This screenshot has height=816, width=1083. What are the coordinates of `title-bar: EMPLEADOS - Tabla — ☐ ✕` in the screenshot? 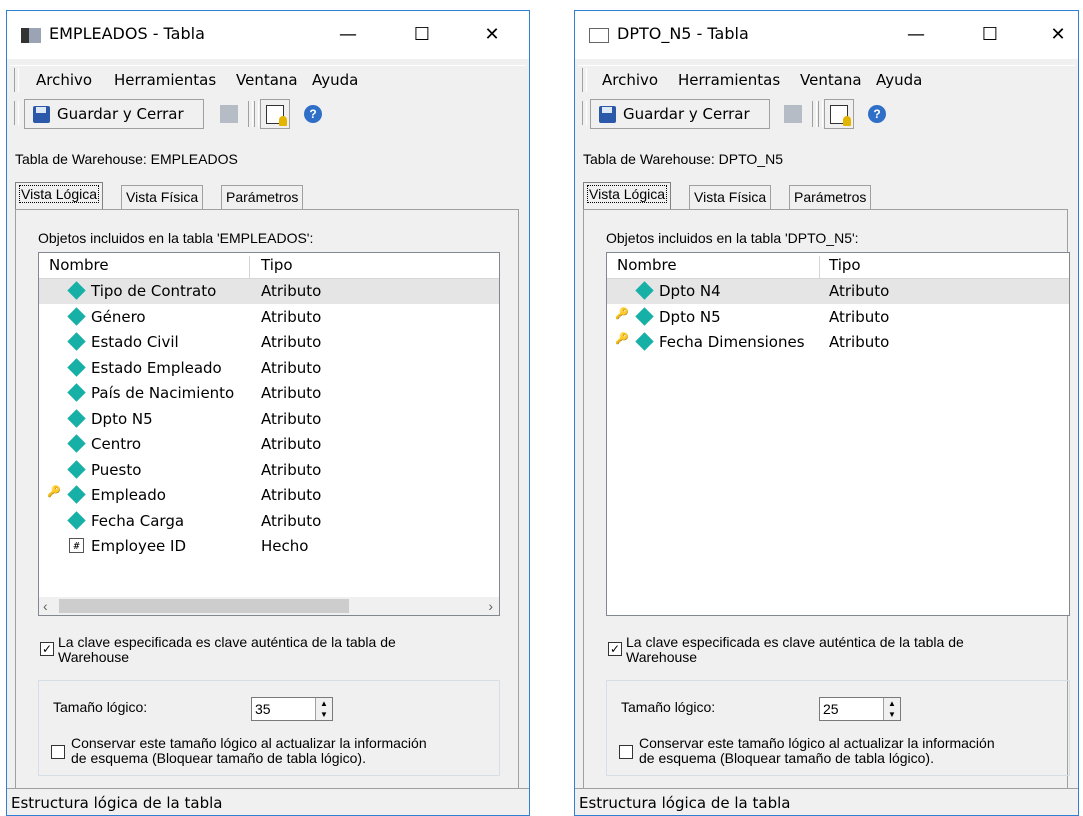 It's located at (268, 35).